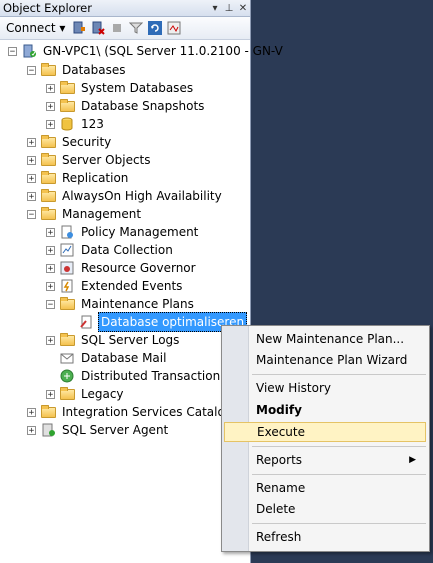 Image resolution: width=433 pixels, height=563 pixels. I want to click on sql-agent-icon, so click(48, 430).